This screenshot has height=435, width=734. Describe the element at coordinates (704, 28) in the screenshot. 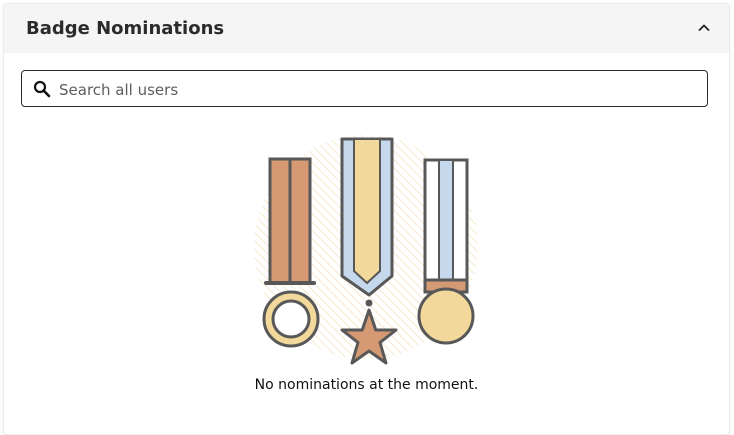

I see `chevron-up-icon` at that location.